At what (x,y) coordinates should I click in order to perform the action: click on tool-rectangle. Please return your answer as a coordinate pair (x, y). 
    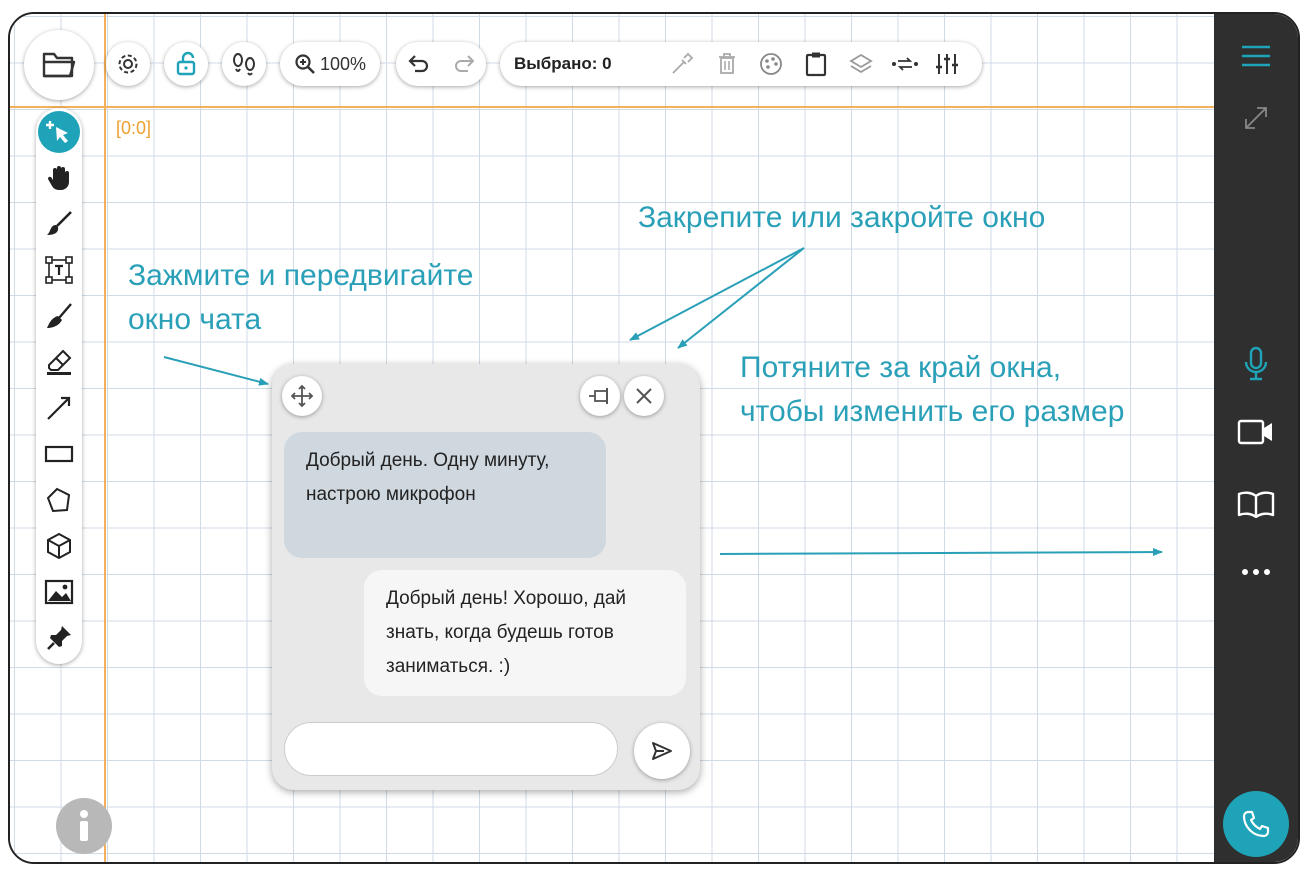
    Looking at the image, I should click on (59, 454).